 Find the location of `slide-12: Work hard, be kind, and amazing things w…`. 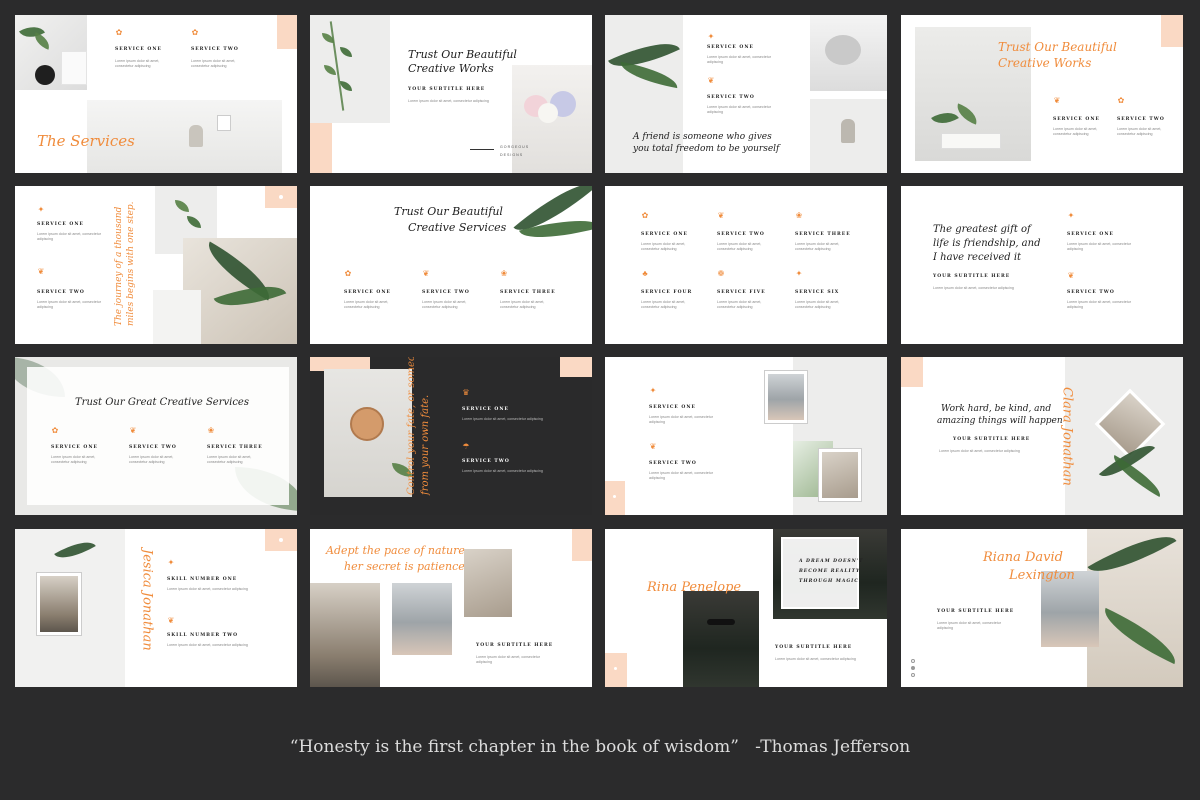

slide-12: Work hard, be kind, and amazing things w… is located at coordinates (1042, 436).